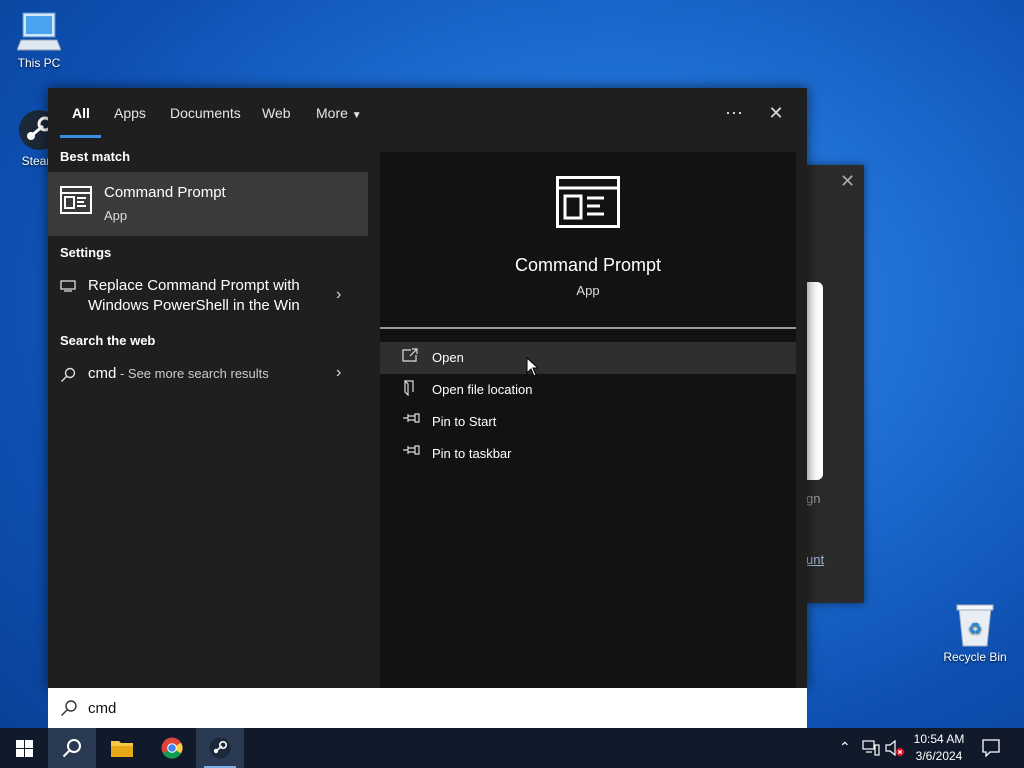 The height and width of the screenshot is (768, 1024). I want to click on section-search-web: Search the web, so click(108, 340).